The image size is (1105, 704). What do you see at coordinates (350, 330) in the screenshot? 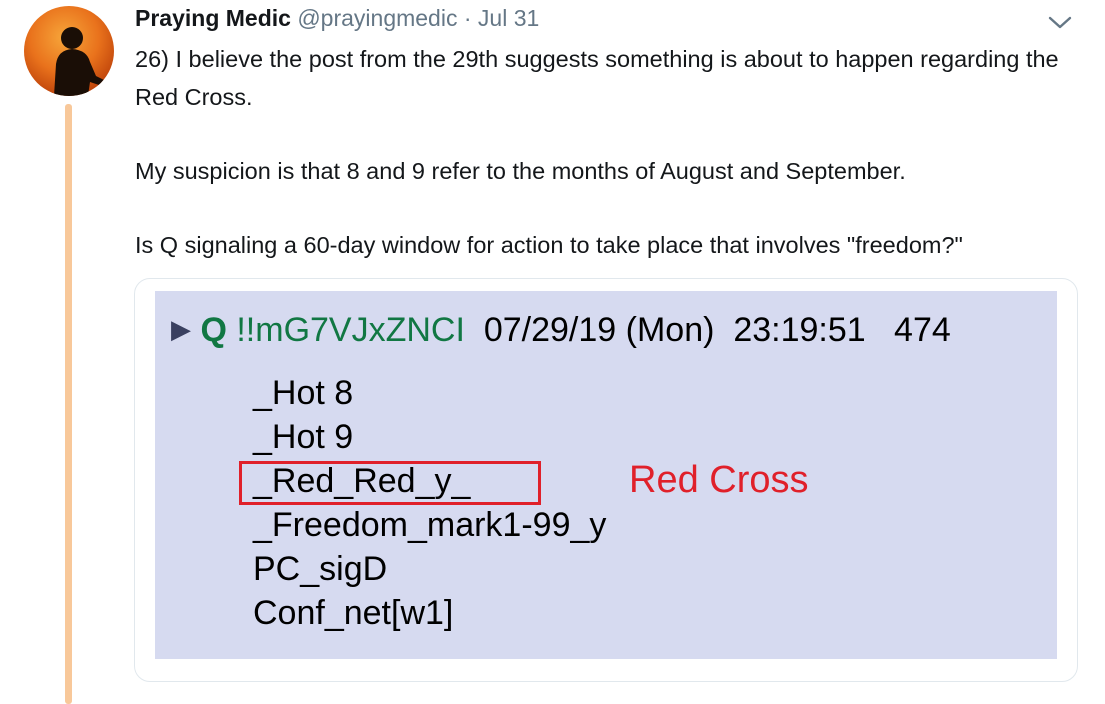
I see `q-post-tripcode: !!mG7VJxZNCI` at bounding box center [350, 330].